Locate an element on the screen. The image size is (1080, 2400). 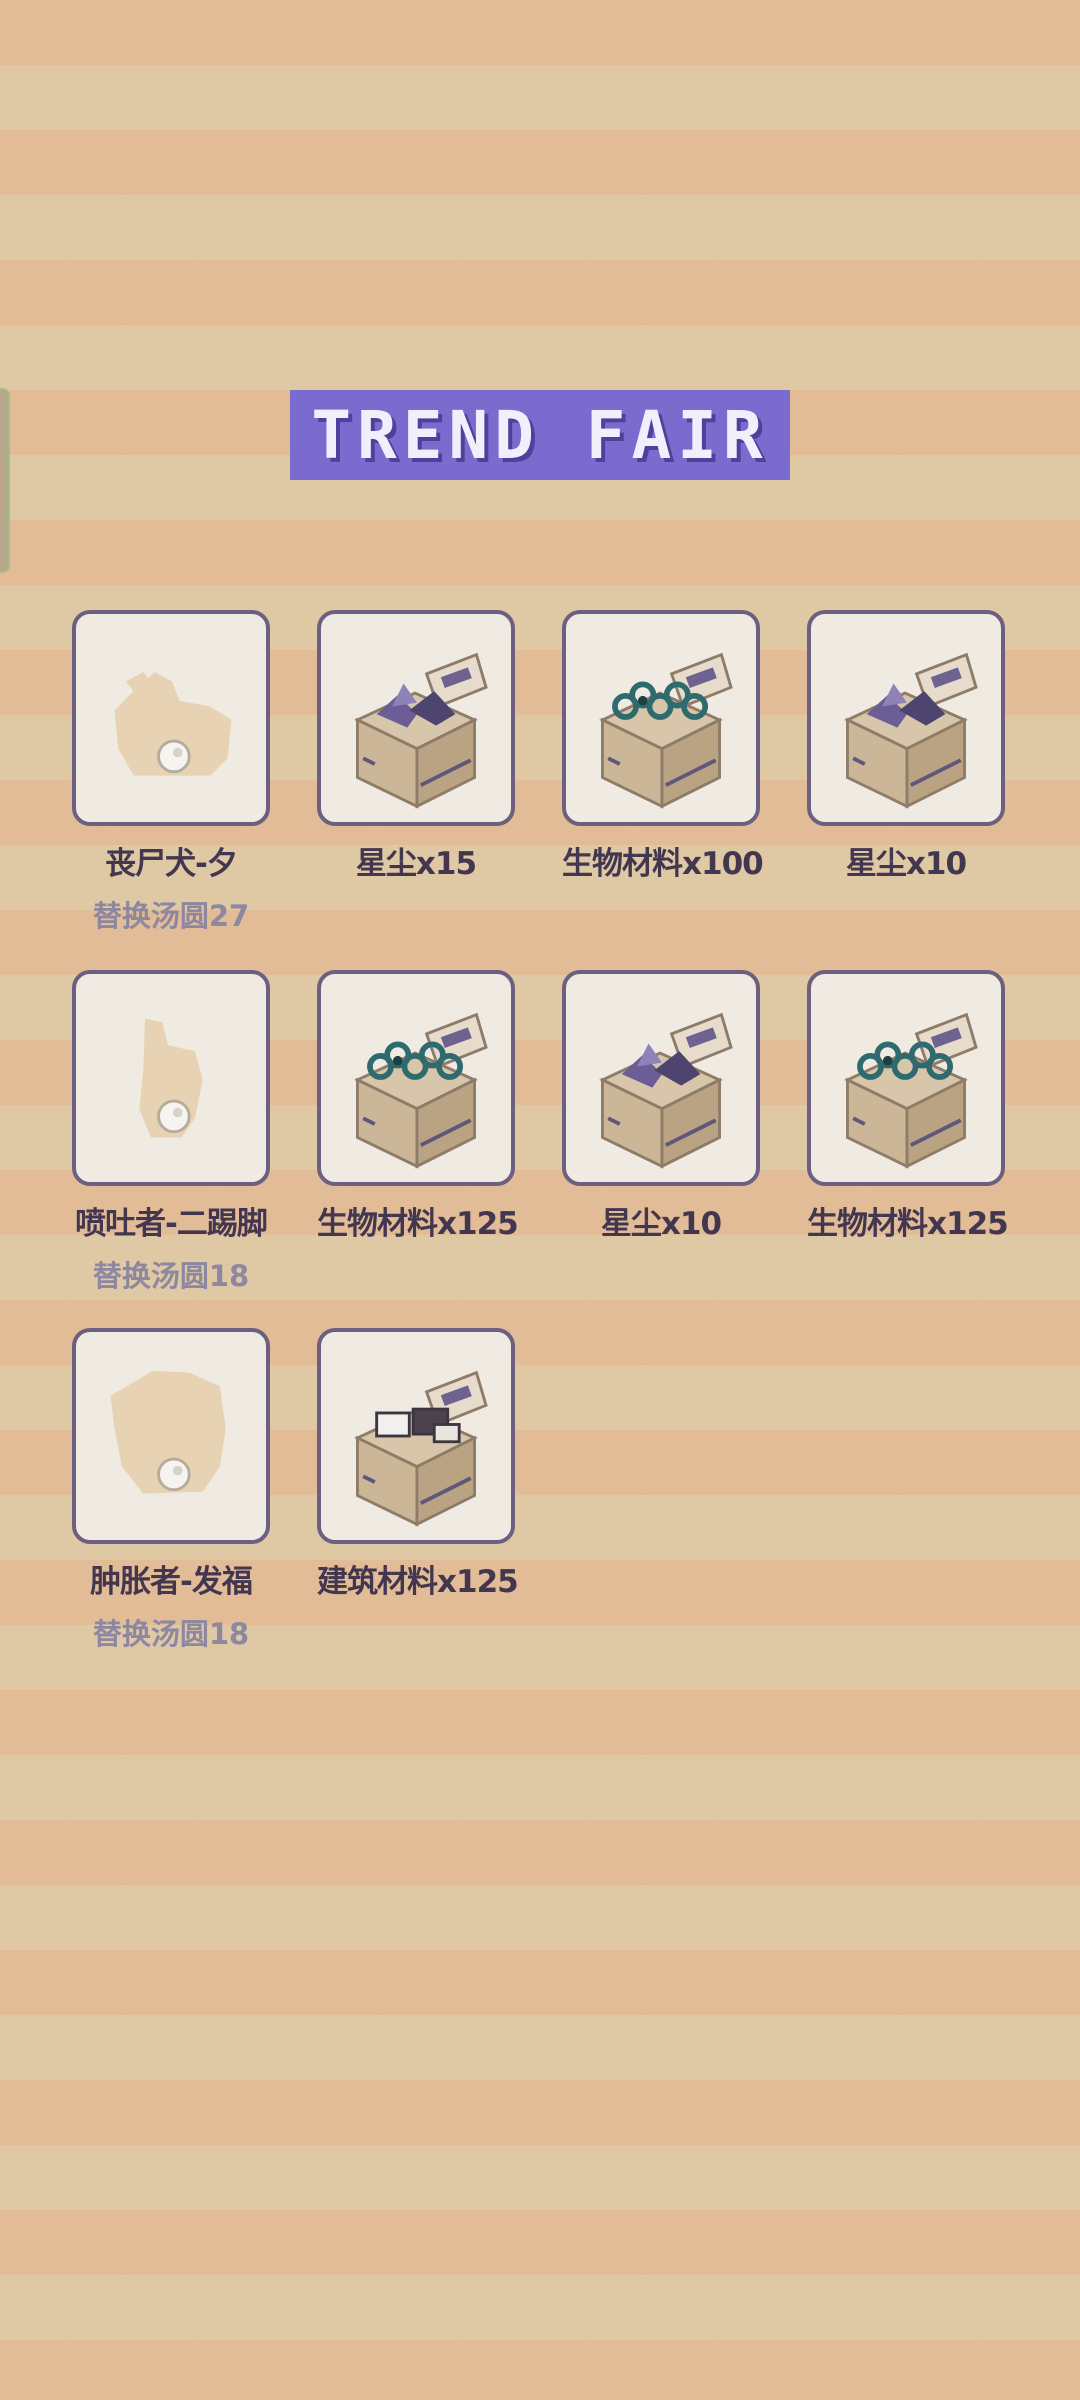
side-drawer-tab is located at coordinates (5, 480).